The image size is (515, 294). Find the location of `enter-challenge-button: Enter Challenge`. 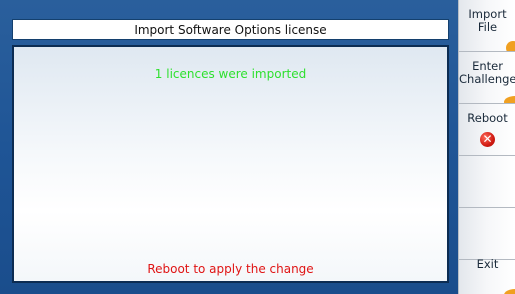

enter-challenge-button: Enter Challenge is located at coordinates (487, 78).